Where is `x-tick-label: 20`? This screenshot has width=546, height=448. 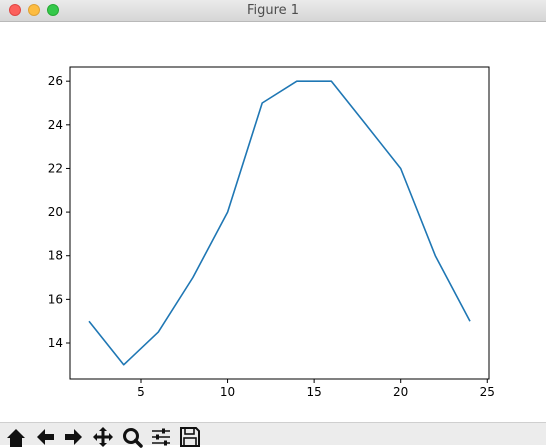 x-tick-label: 20 is located at coordinates (400, 392).